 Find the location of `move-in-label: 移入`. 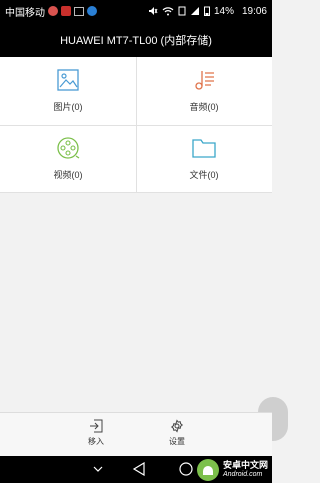

move-in-label: 移入 is located at coordinates (96, 441).